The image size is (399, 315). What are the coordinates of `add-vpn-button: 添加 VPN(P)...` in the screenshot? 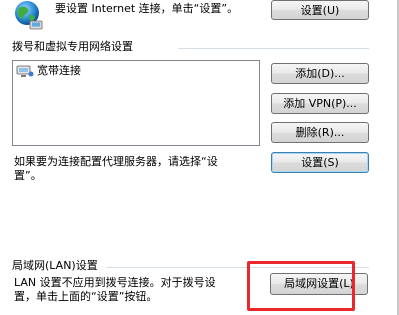 It's located at (320, 103).